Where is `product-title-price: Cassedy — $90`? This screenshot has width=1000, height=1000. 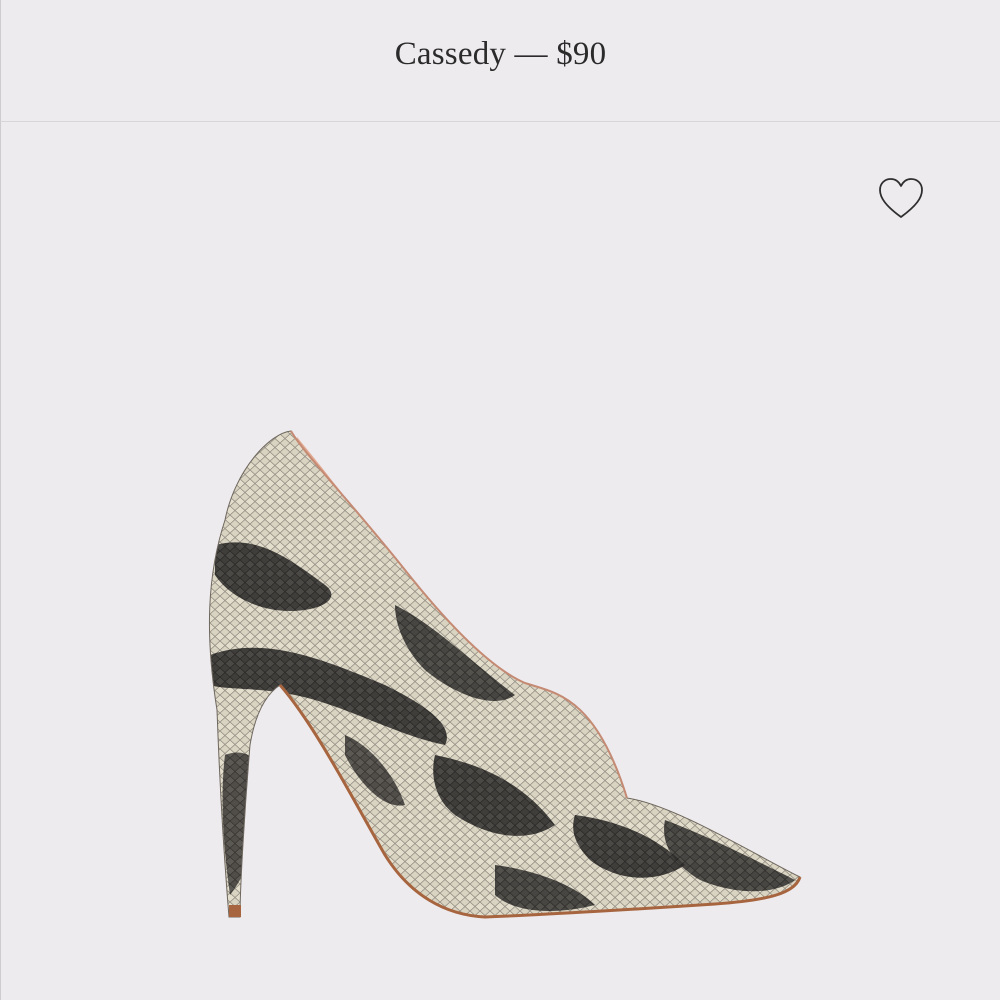 product-title-price: Cassedy — $90 is located at coordinates (500, 54).